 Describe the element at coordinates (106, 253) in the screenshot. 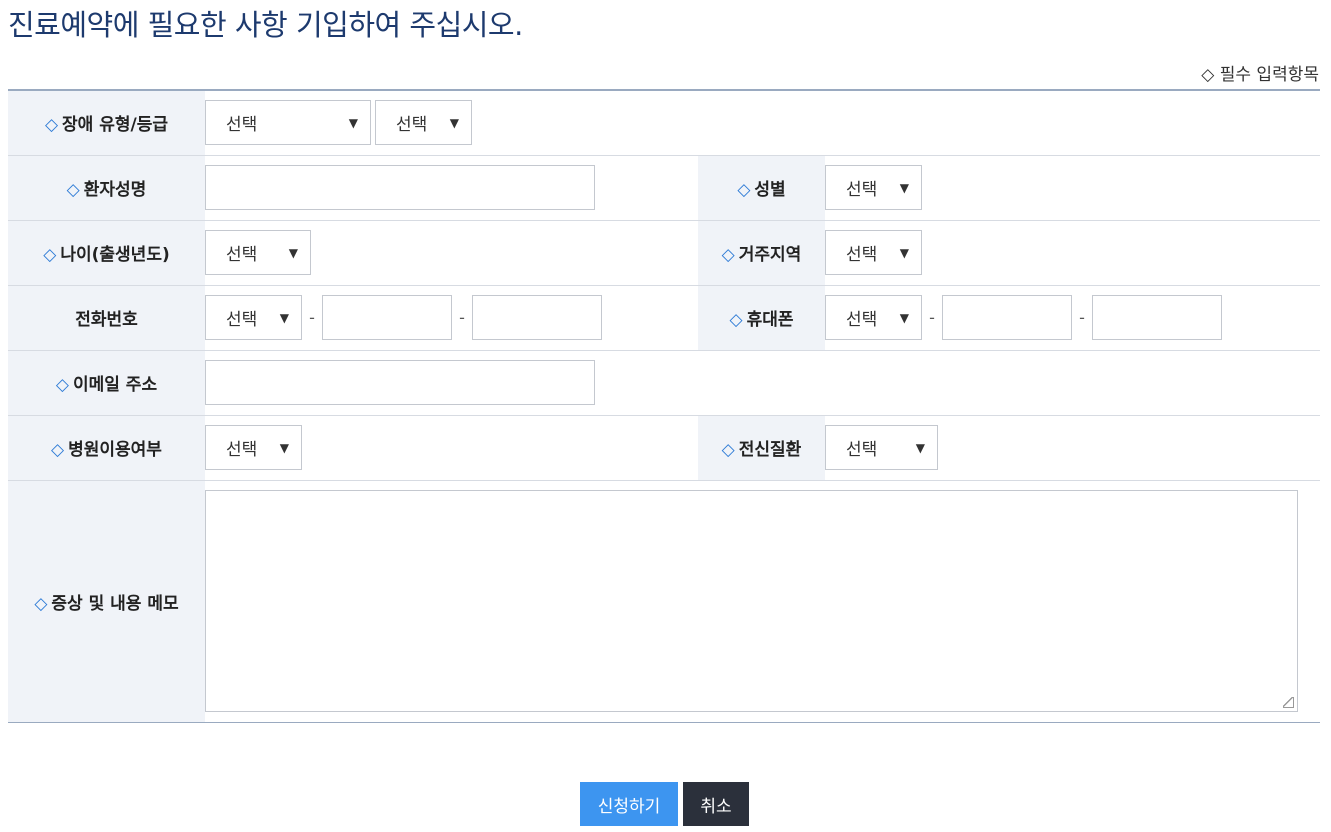

I see `label-age: ◇ 나이(출생년도)` at that location.